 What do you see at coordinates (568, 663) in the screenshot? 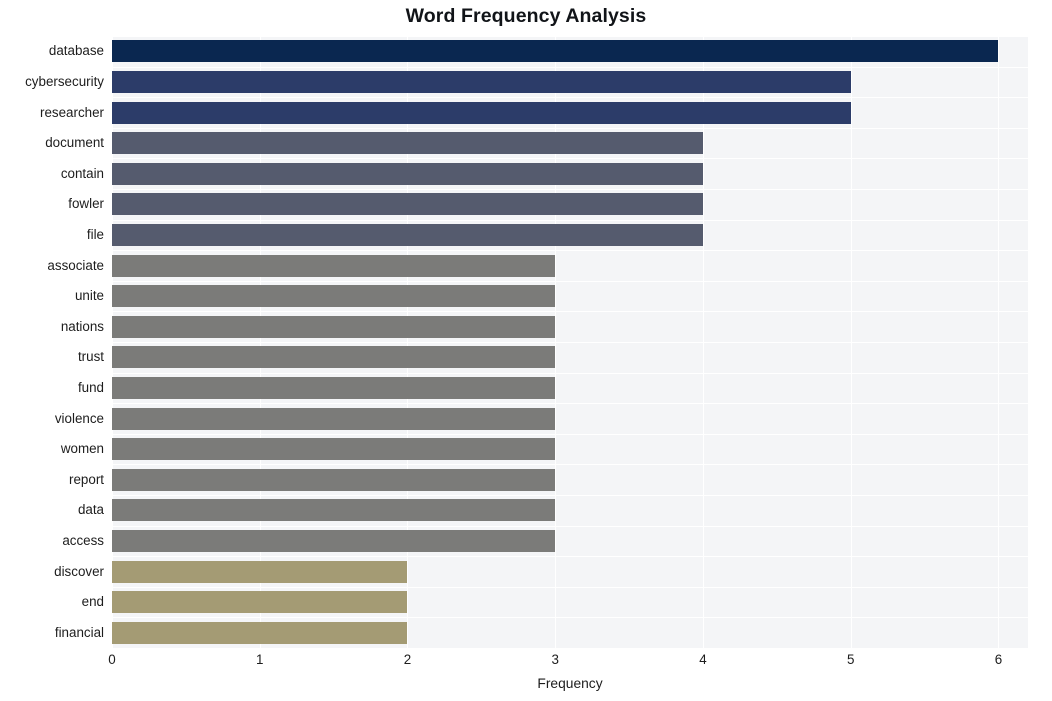
I see `x-axis-tick-labels: 0 1 2 3 4 5 6` at bounding box center [568, 663].